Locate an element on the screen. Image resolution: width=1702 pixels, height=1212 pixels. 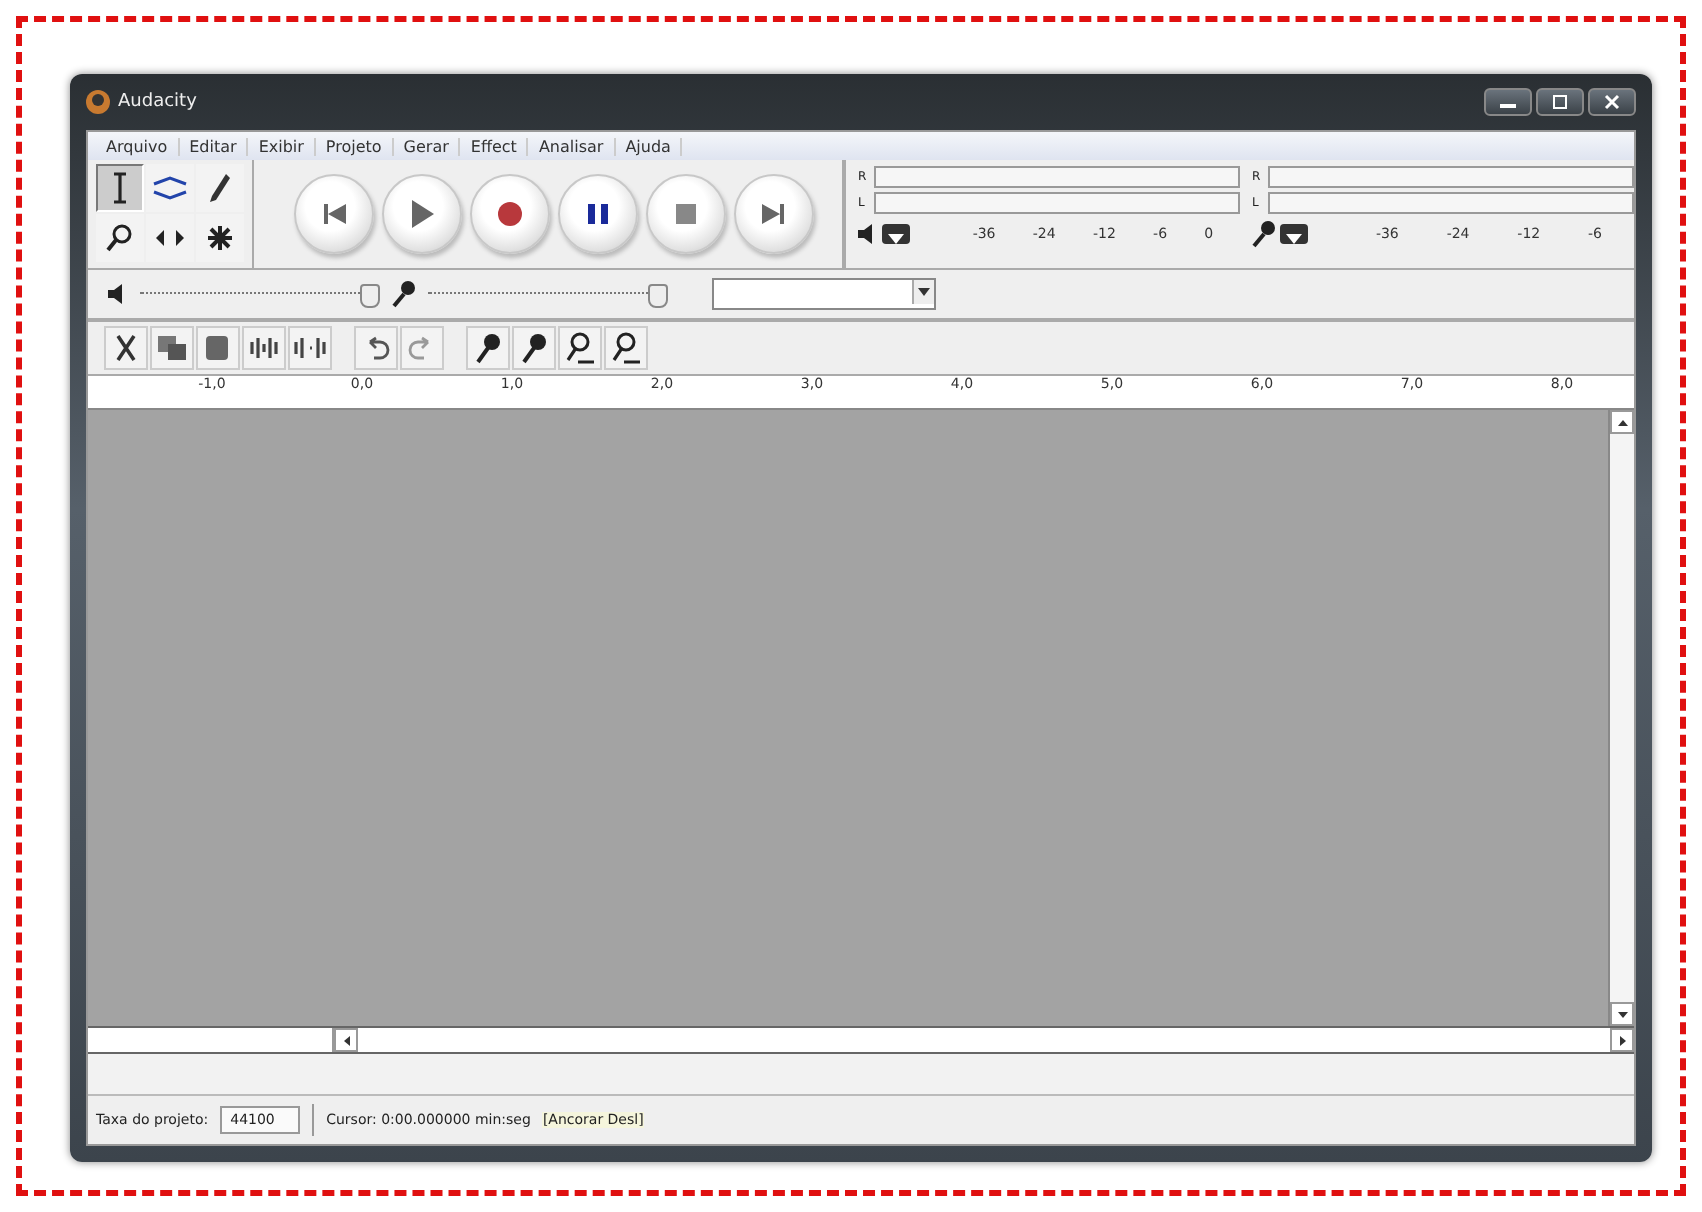
menu-item: Exibir is located at coordinates (282, 146).